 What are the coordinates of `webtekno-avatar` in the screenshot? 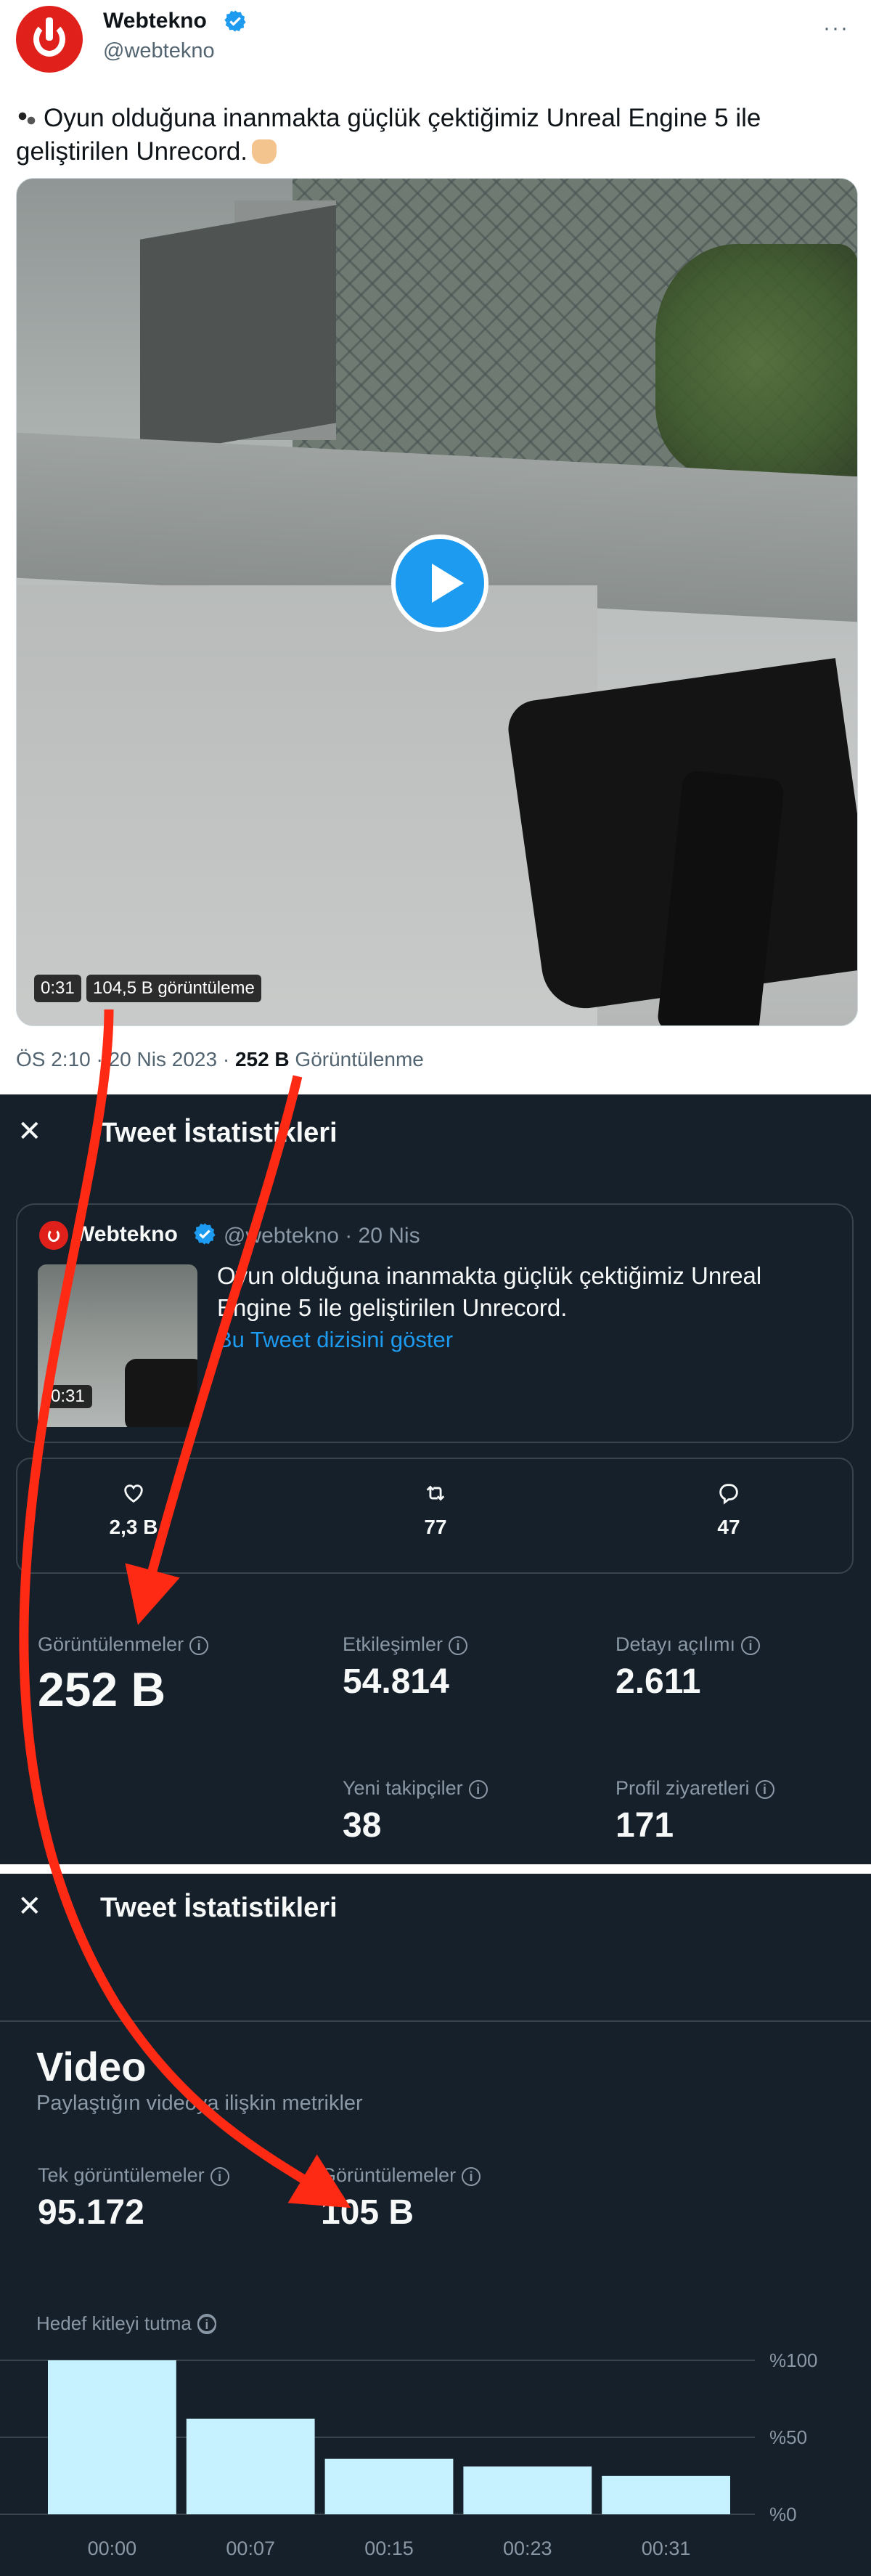 It's located at (49, 40).